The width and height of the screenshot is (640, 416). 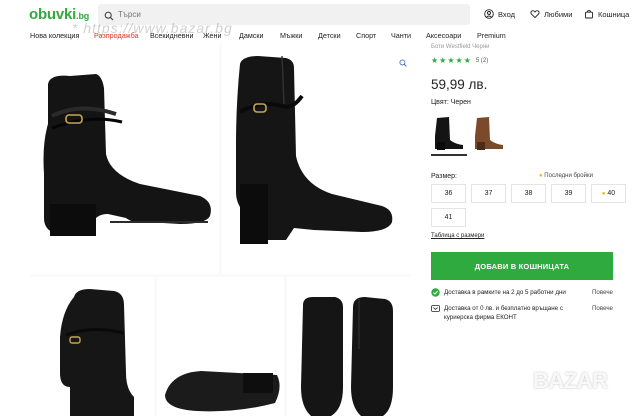 I want to click on size-option: 37, so click(x=488, y=193).